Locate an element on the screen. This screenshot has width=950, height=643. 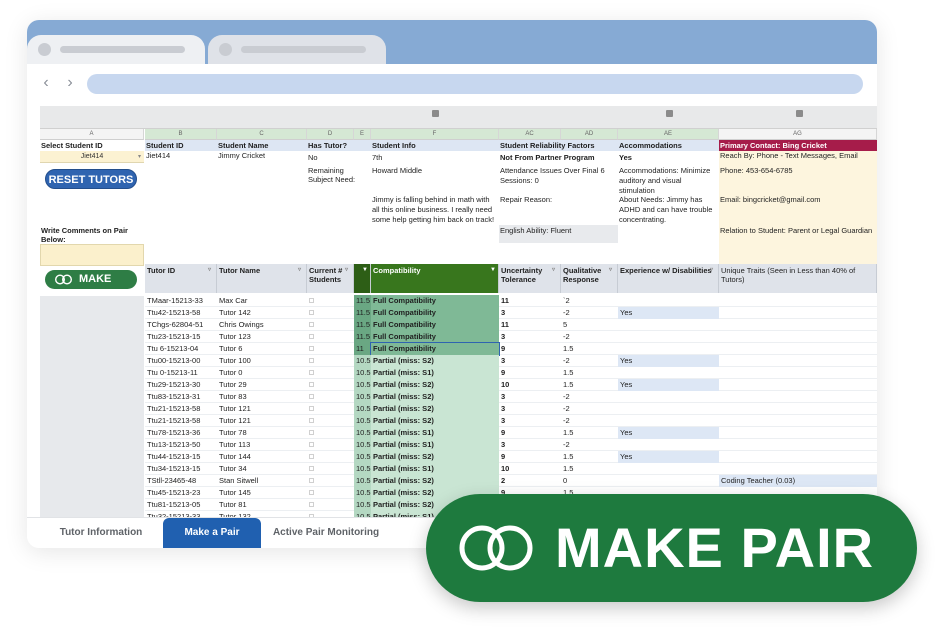
cell-name: Tutor 34 is located at coordinates (262, 469).